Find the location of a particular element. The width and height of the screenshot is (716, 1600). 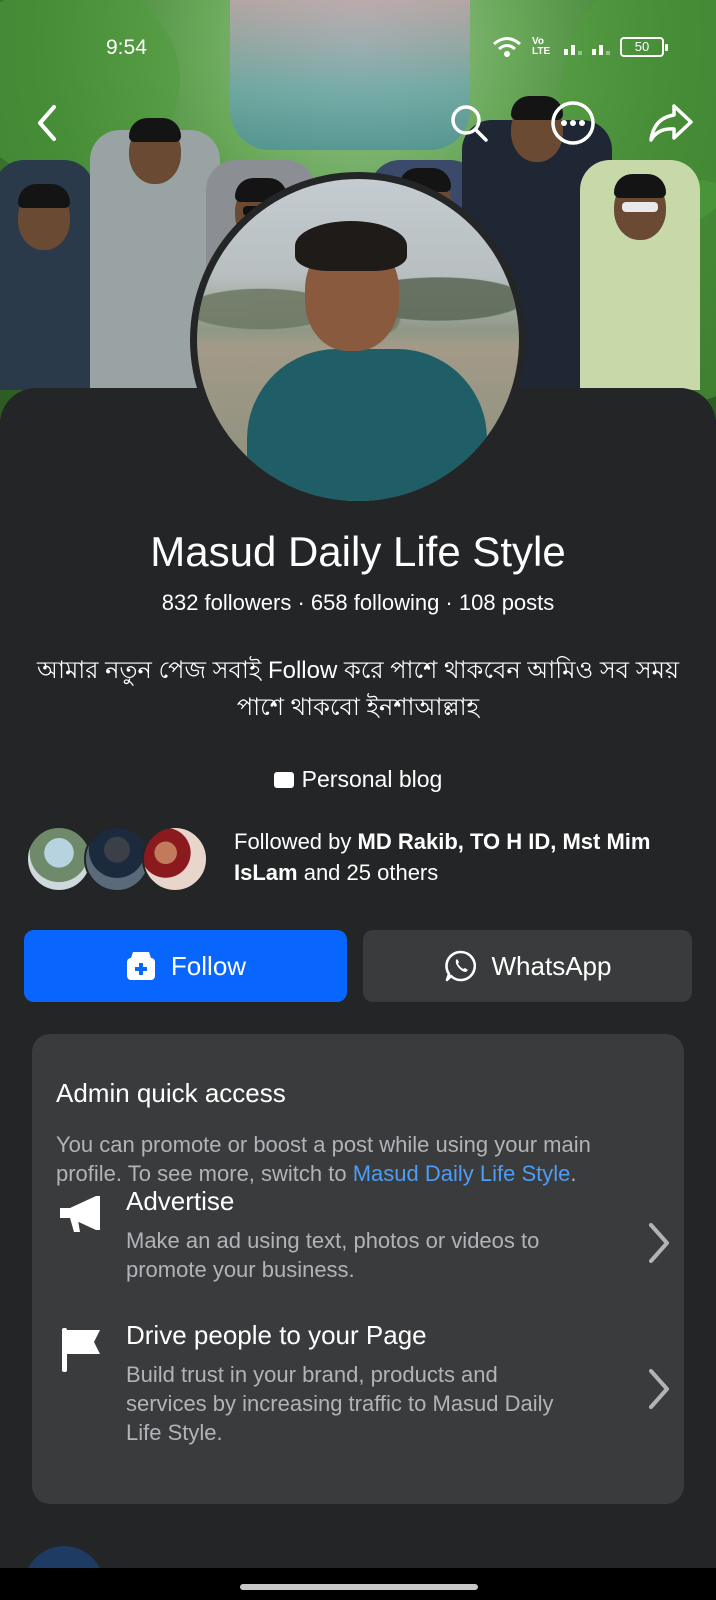

flag-icon is located at coordinates (81, 1350).